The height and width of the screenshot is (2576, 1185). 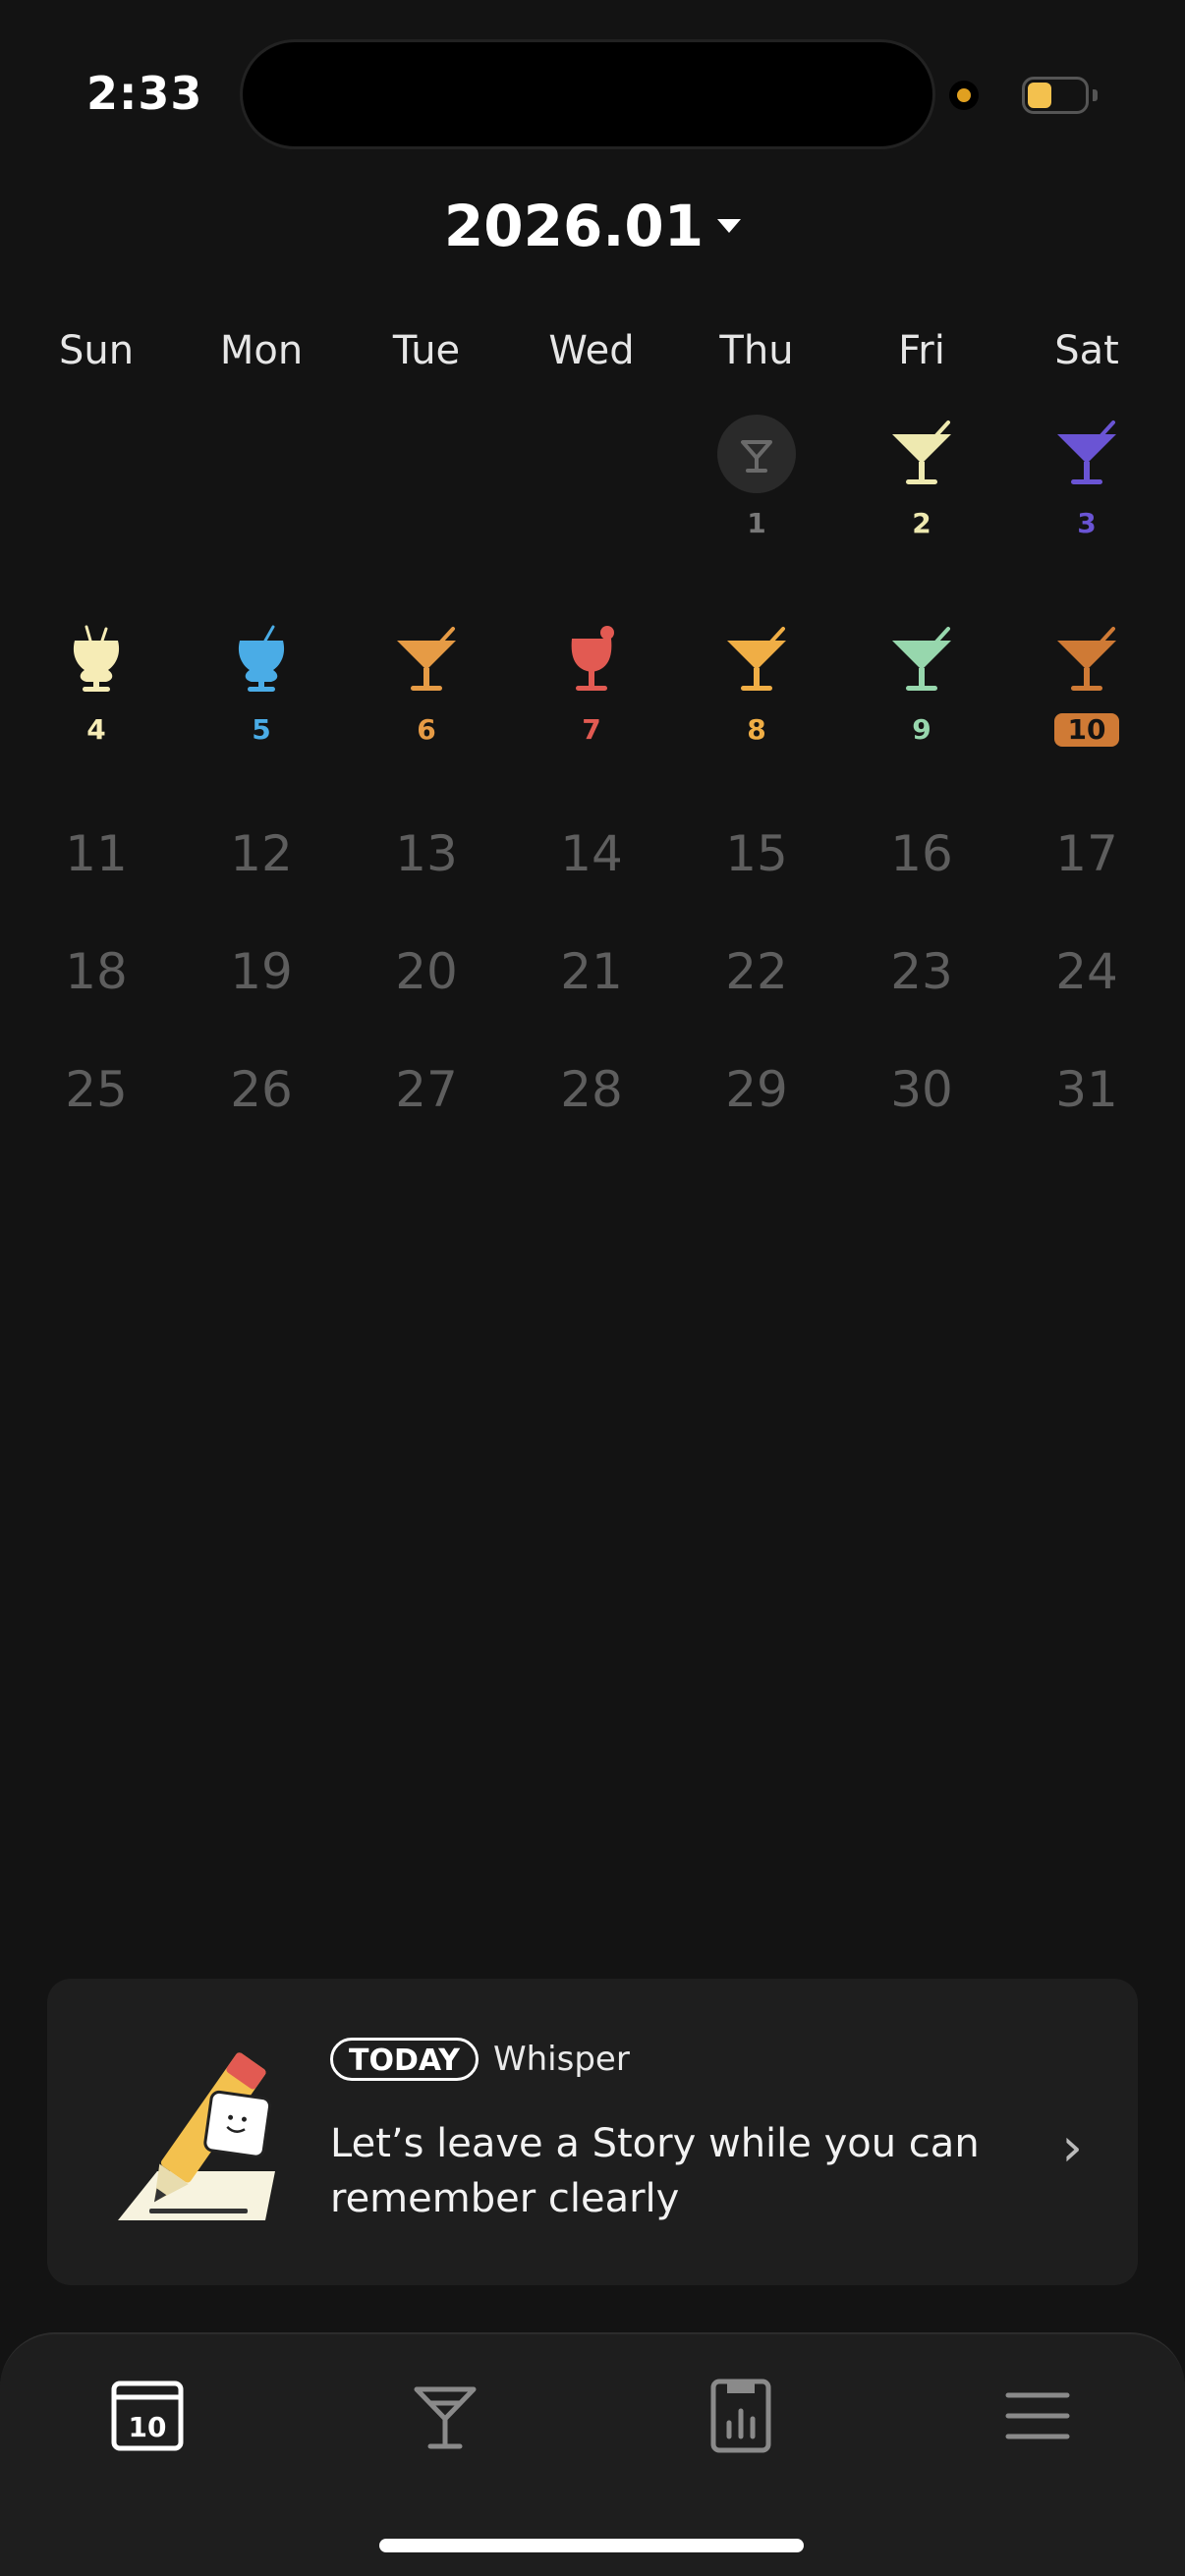 What do you see at coordinates (1087, 523) in the screenshot?
I see `day-number: 3` at bounding box center [1087, 523].